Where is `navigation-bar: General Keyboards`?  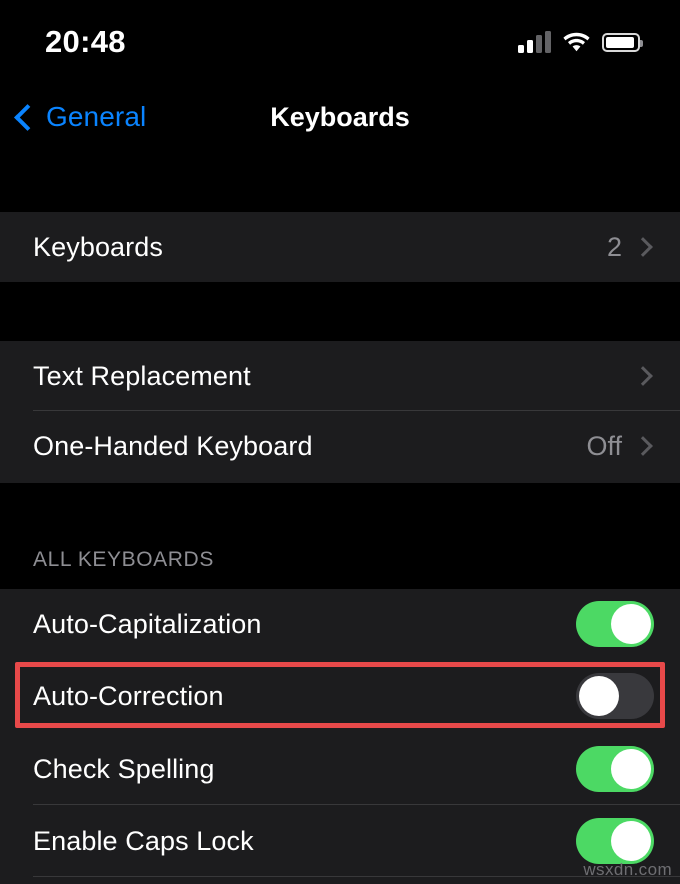
navigation-bar: General Keyboards is located at coordinates (340, 117).